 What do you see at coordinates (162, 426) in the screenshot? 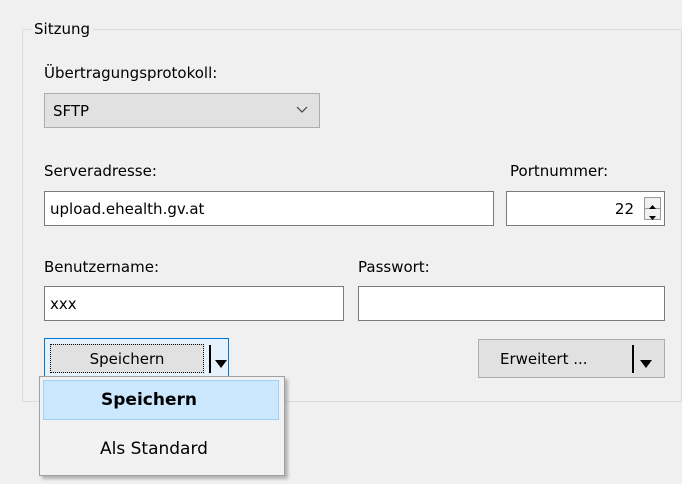
I see `save-dropdown-menu: Speichern Als Standard` at bounding box center [162, 426].